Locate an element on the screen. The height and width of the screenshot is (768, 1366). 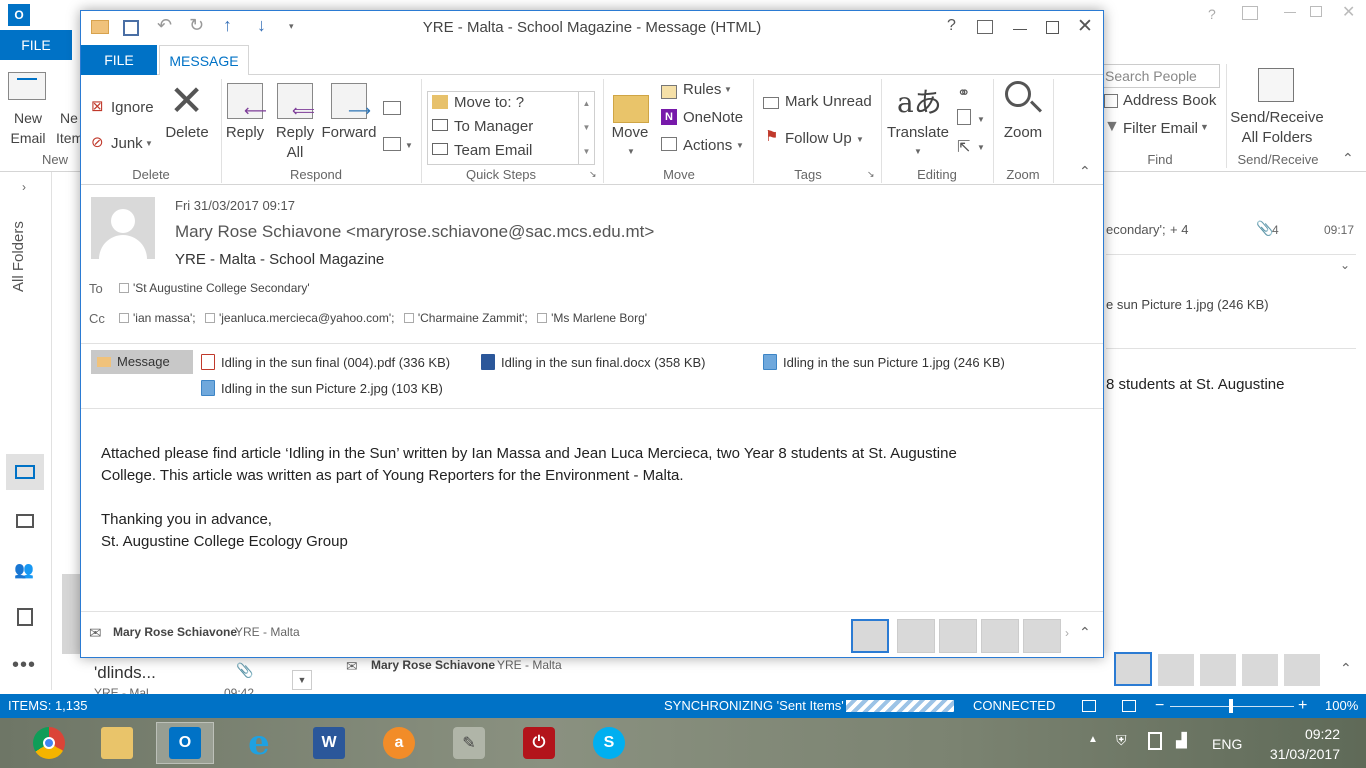
translate-button: Translate is located at coordinates (918, 133).